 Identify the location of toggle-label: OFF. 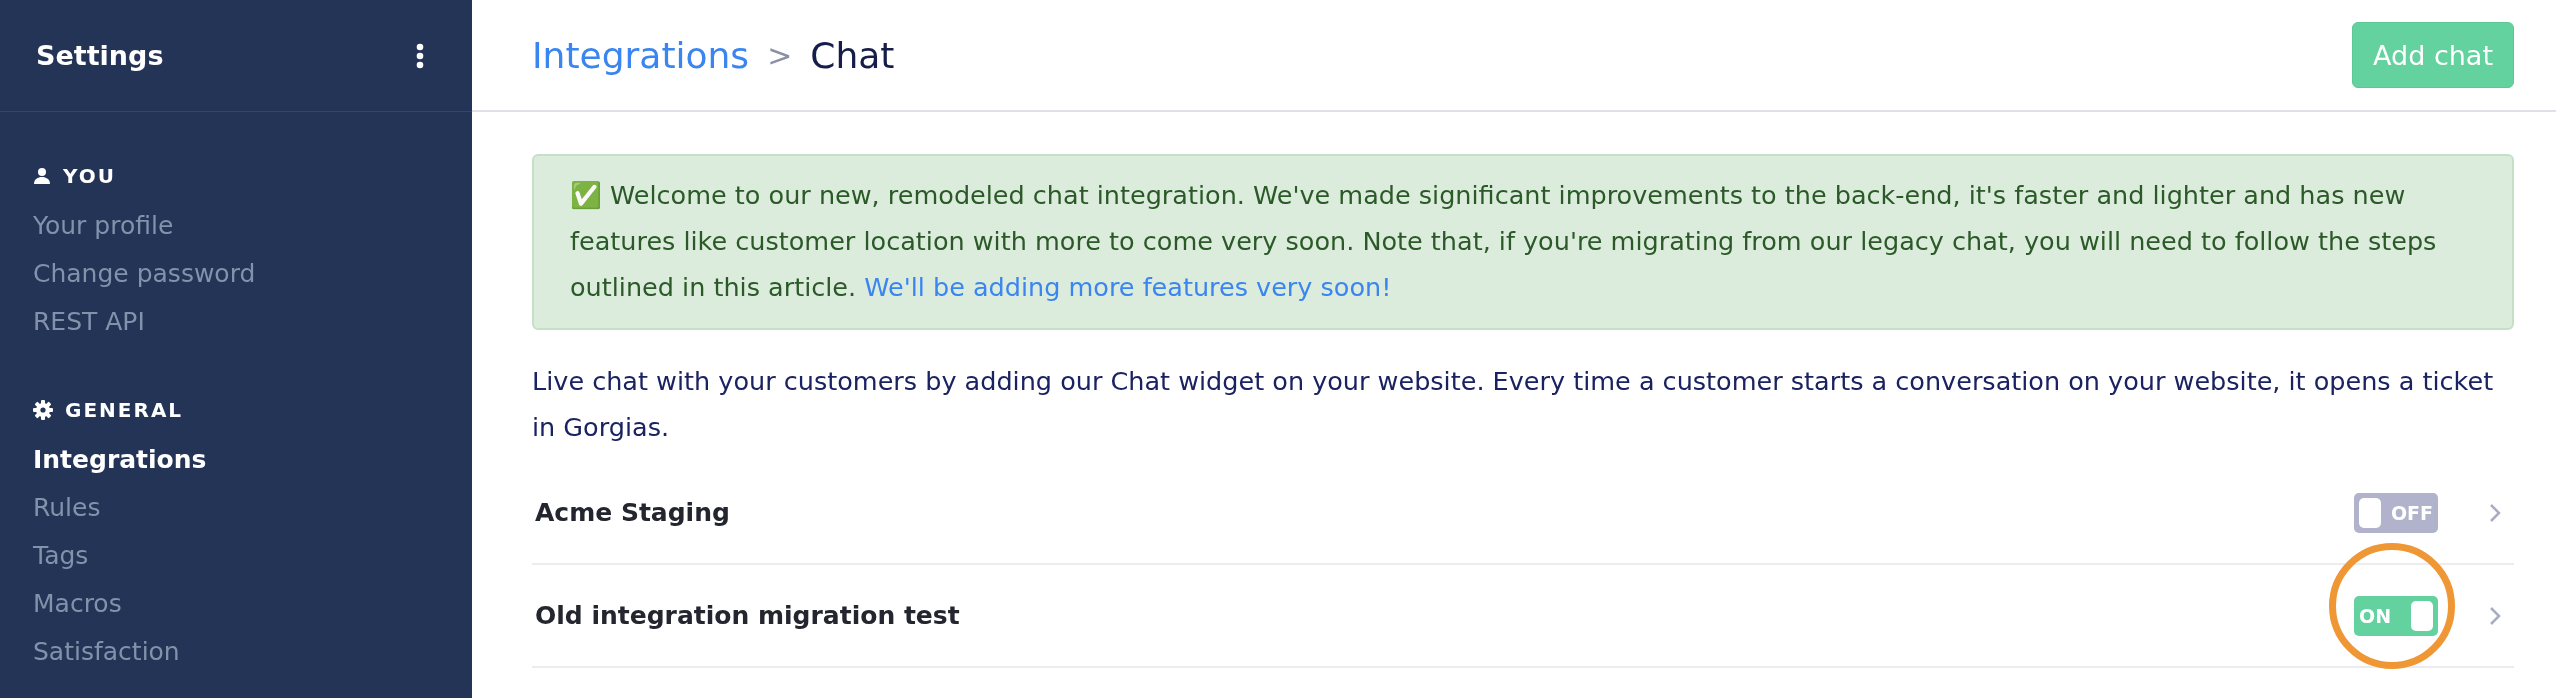
(2411, 512).